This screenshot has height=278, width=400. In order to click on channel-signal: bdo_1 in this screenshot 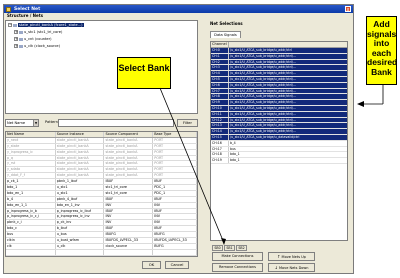, I will do `click(235, 160)`.